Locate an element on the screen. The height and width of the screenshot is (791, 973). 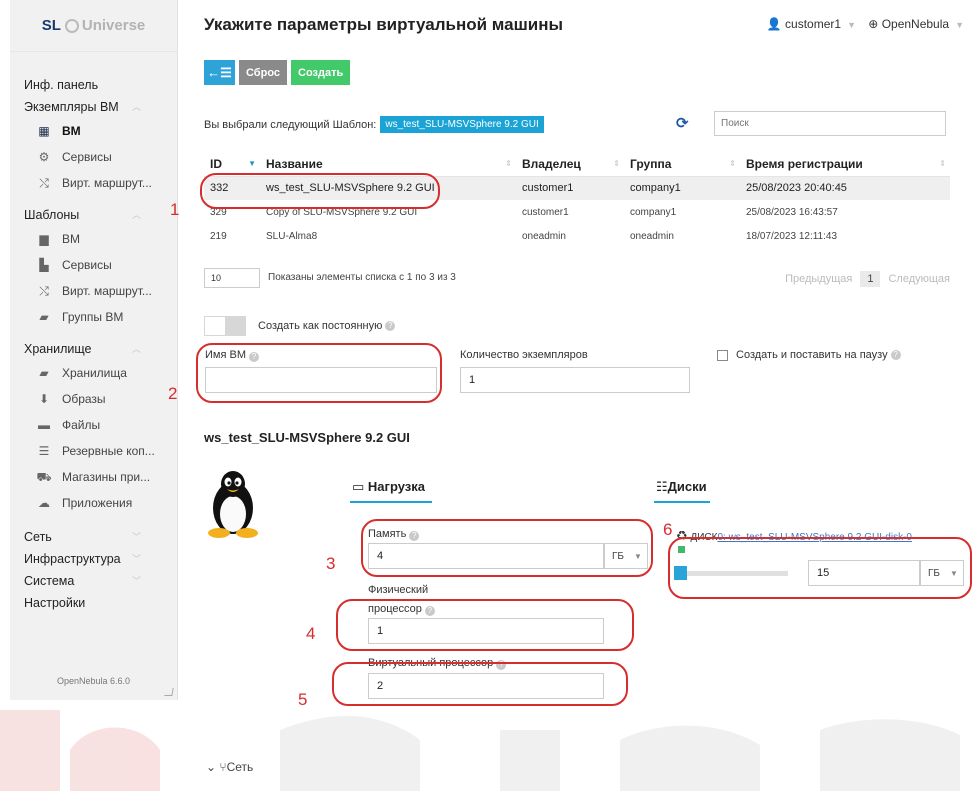
nav-network: Сеть ﹀ is located at coordinates (93, 537).